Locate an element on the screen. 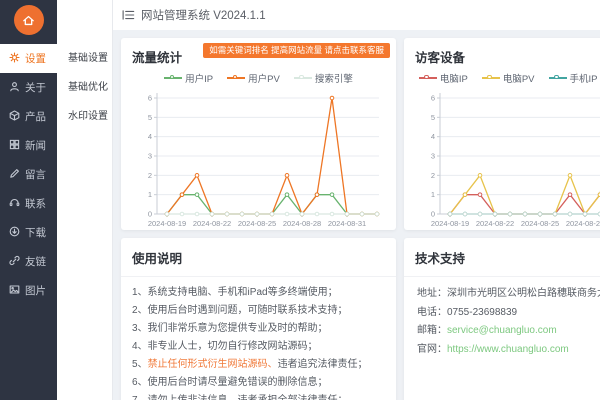 Image resolution: width=600 pixels, height=400 pixels. promo-banner: 如需关键词排名 提高网站流量 请点击联系客服 is located at coordinates (296, 50).